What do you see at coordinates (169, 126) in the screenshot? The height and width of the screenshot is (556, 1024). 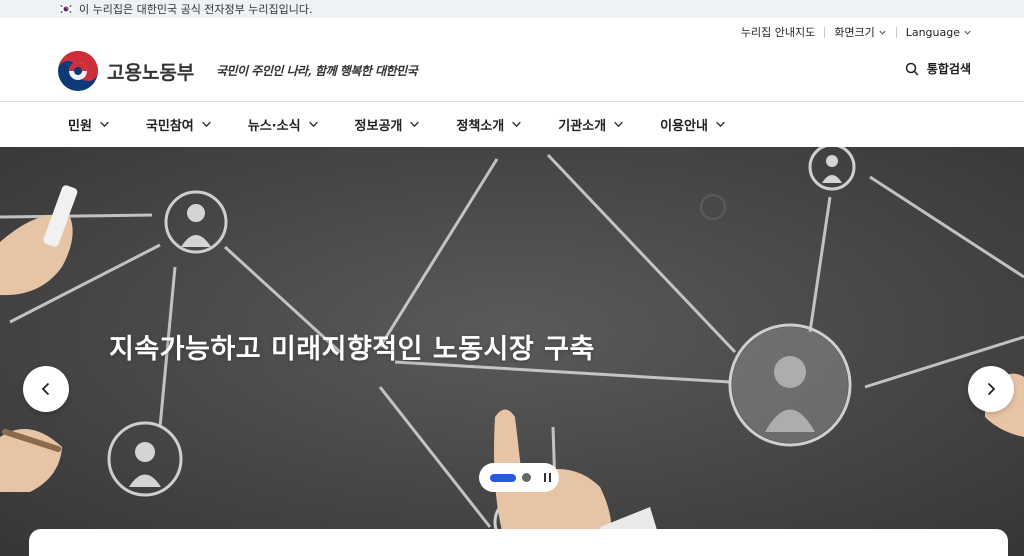 I see `gnb-label: 국민참여` at bounding box center [169, 126].